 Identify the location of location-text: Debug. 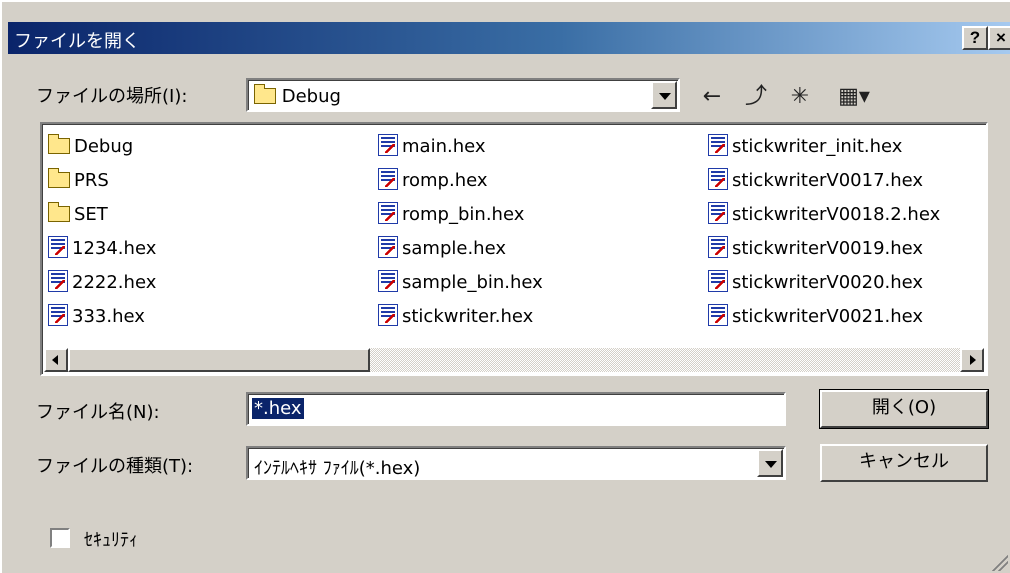
(311, 96).